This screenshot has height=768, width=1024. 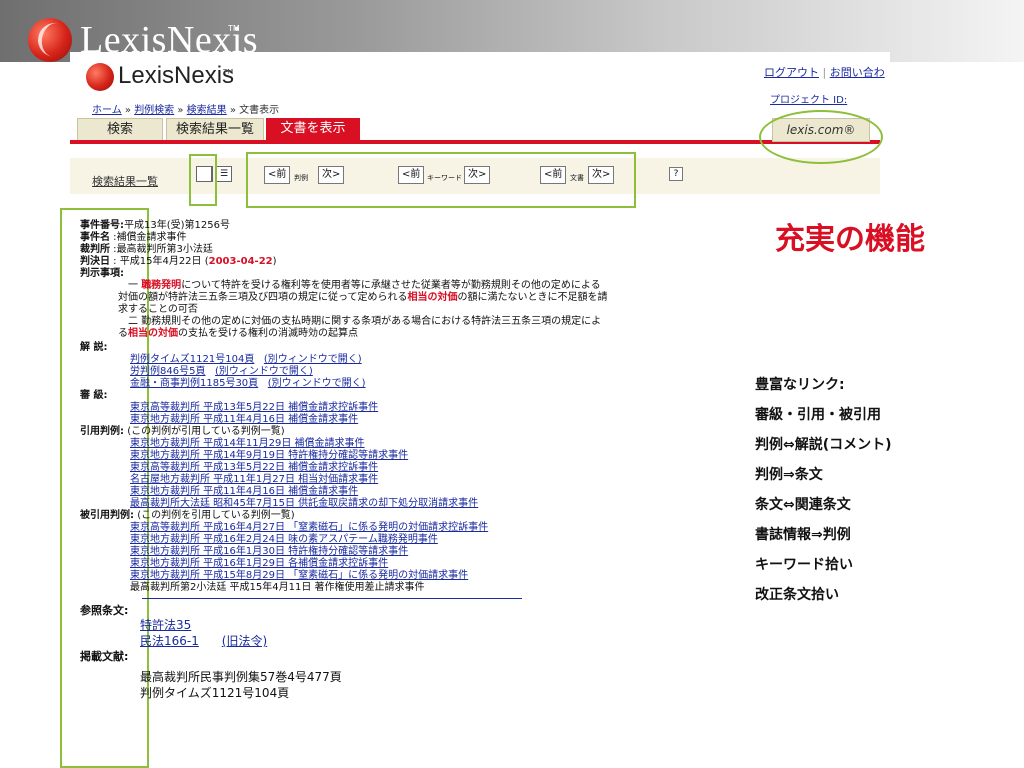 I want to click on case-no-label: 事件番号:, so click(x=102, y=225).